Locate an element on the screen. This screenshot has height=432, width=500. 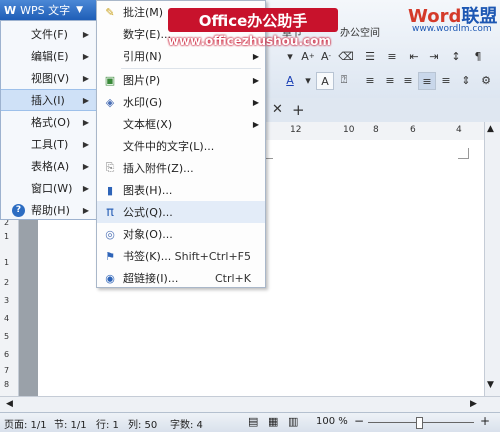
new-tab-icon: + is located at coordinates (298, 110).